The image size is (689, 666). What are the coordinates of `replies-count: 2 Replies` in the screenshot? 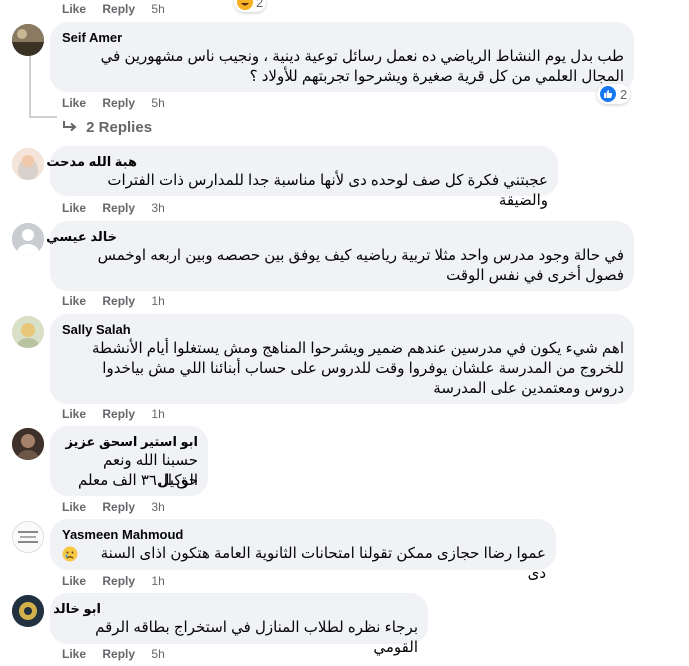 It's located at (119, 127).